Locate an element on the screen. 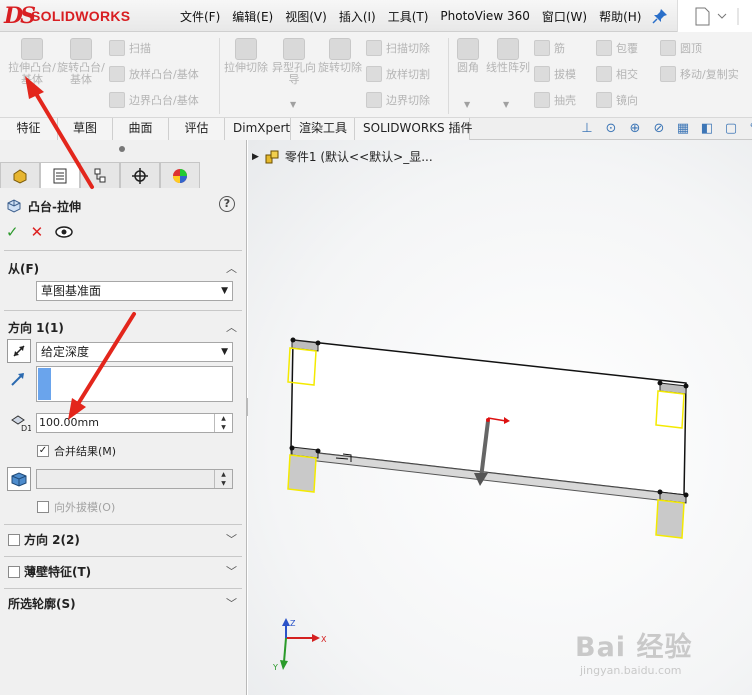  revolve-boss-button: 旋转凸台/基体 is located at coordinates (81, 61).